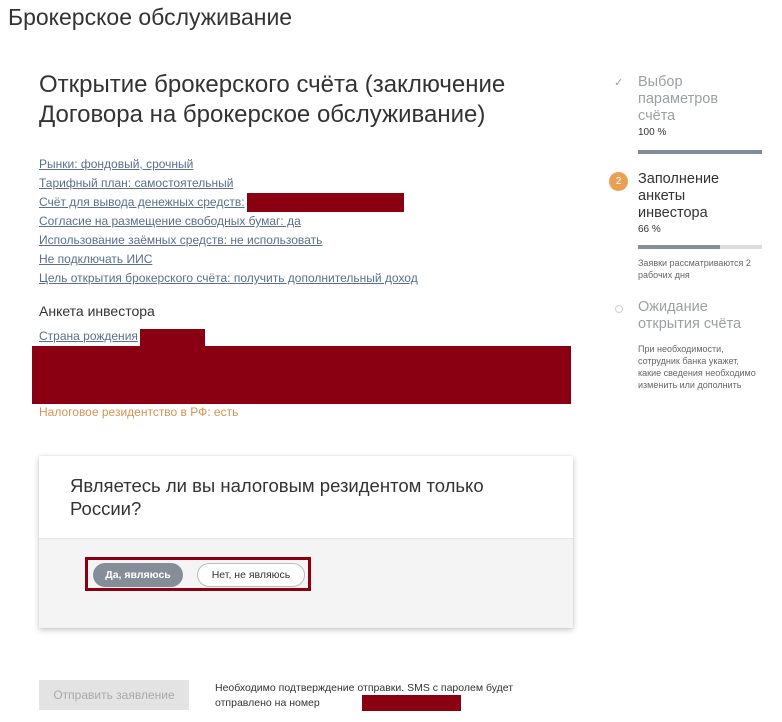 This screenshot has height=722, width=782. Describe the element at coordinates (690, 315) in the screenshot. I see `step-3-title: Ожидание открытия счёта` at that location.